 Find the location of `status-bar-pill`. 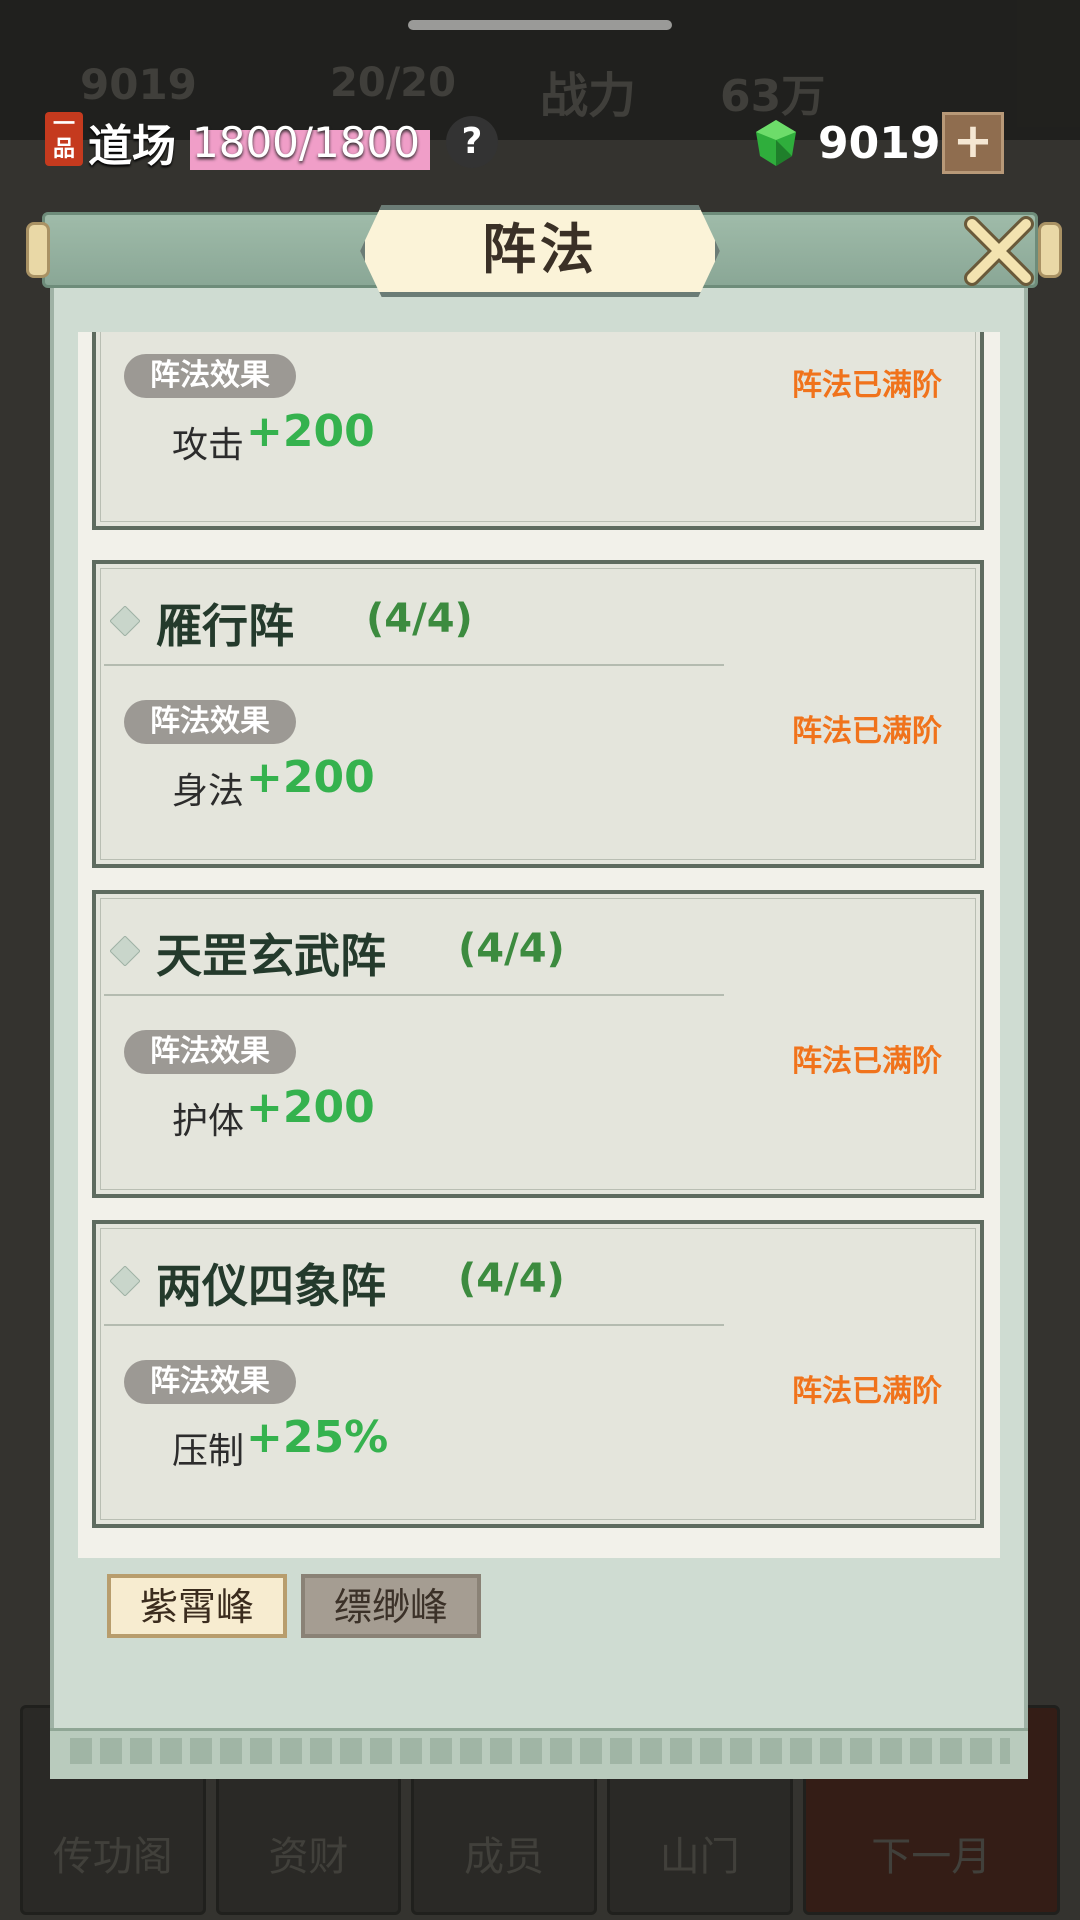

status-bar-pill is located at coordinates (540, 25).